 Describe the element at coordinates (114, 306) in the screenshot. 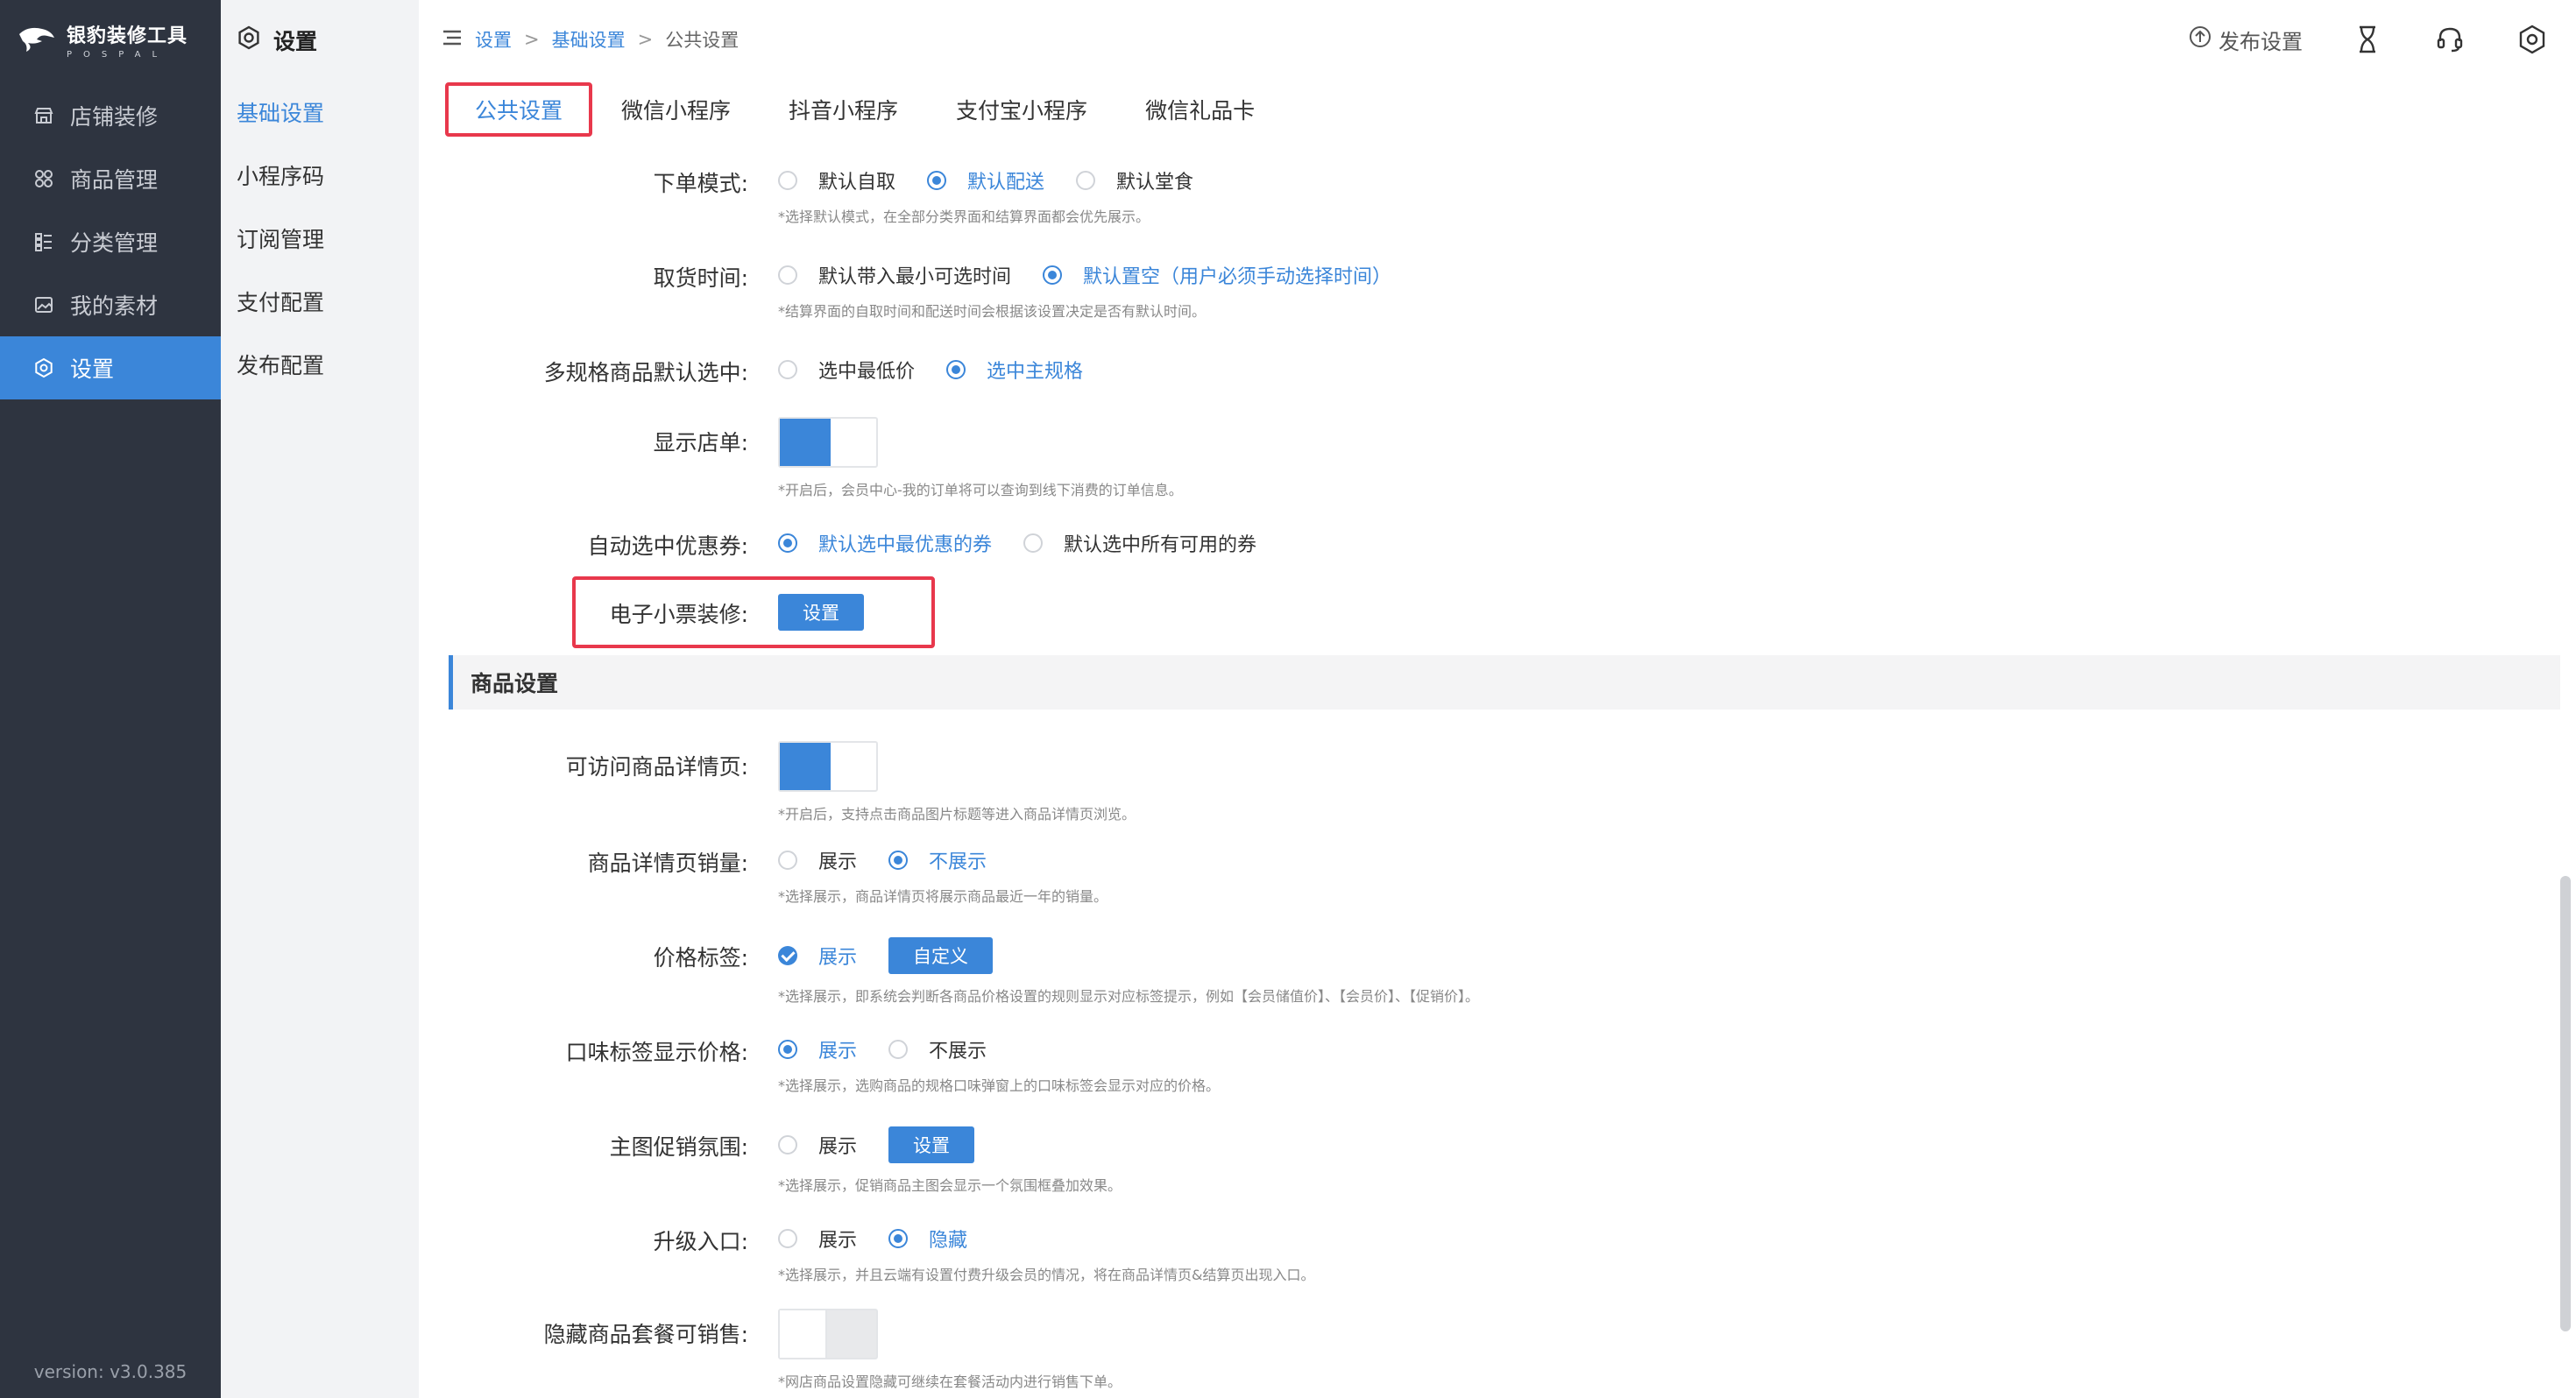

I see `sidebar-item-label: 我的素材` at that location.